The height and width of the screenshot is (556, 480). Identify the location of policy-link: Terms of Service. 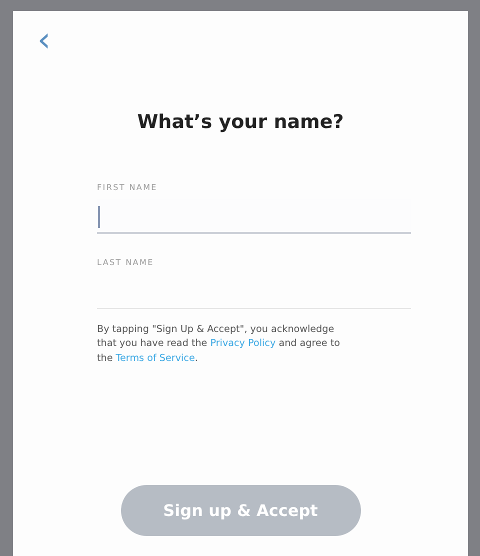
(155, 358).